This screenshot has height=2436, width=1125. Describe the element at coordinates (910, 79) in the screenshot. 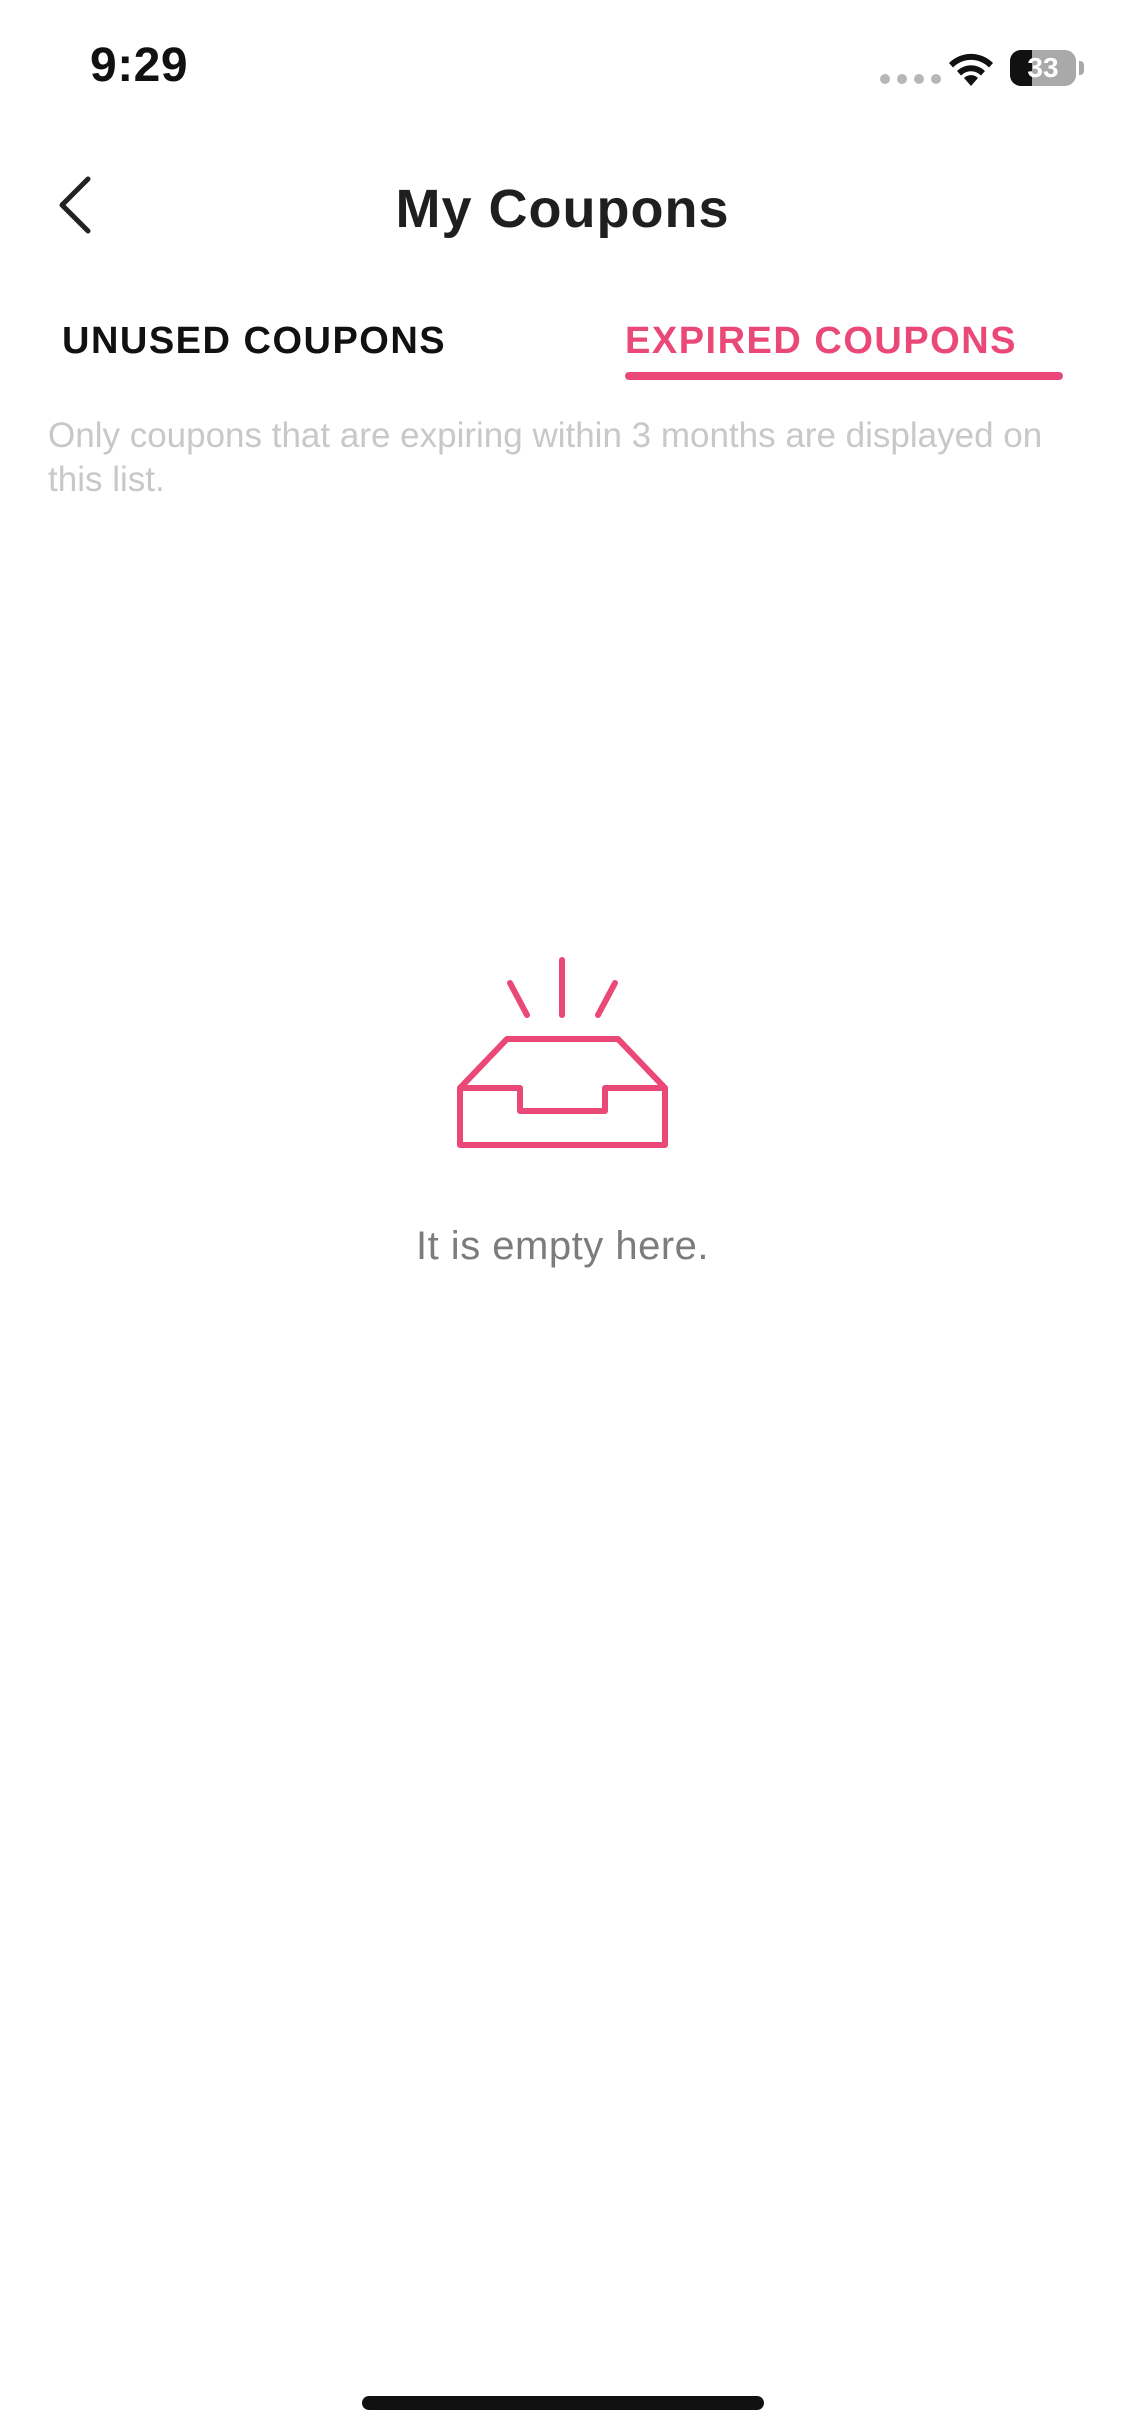

I see `cellular-signal-icon` at that location.